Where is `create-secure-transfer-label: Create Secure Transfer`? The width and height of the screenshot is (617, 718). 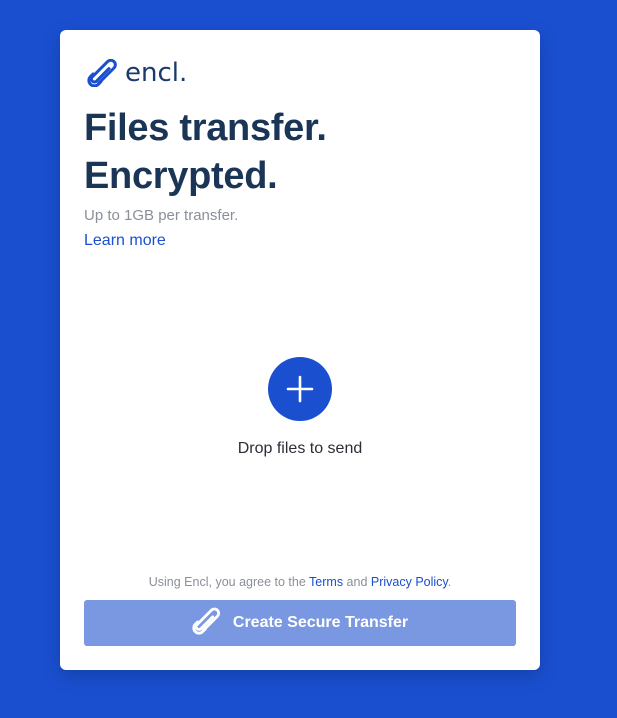 create-secure-transfer-label: Create Secure Transfer is located at coordinates (320, 622).